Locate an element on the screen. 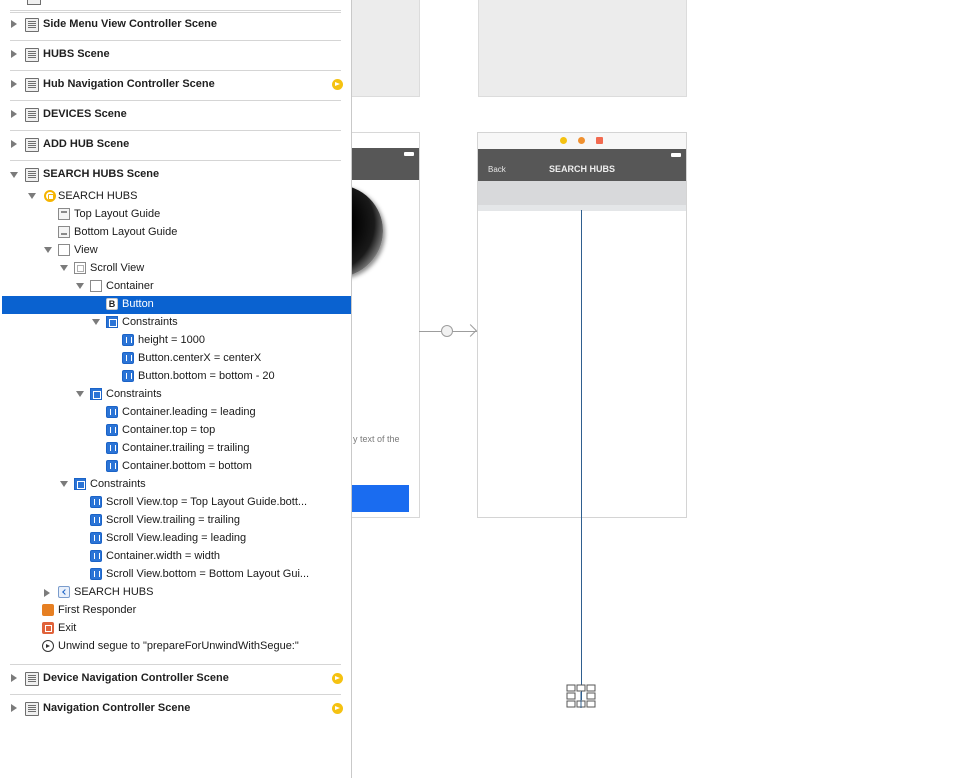  outline-item-view: View is located at coordinates (176, 251).